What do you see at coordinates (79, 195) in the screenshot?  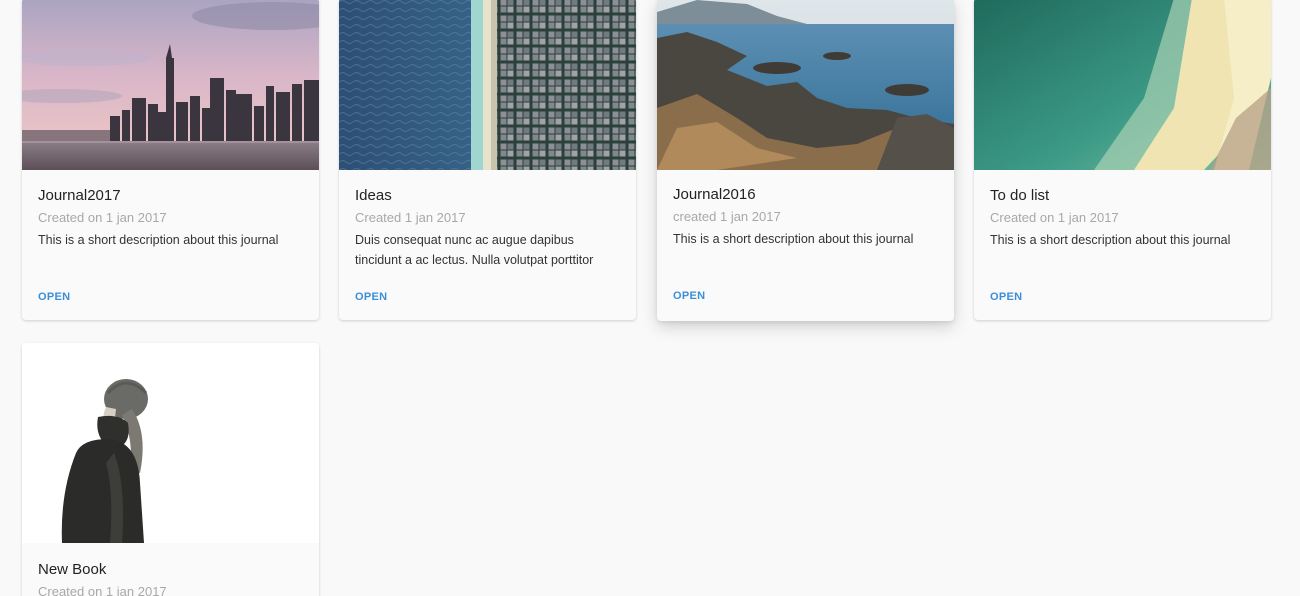 I see `card-title: Journal2017` at bounding box center [79, 195].